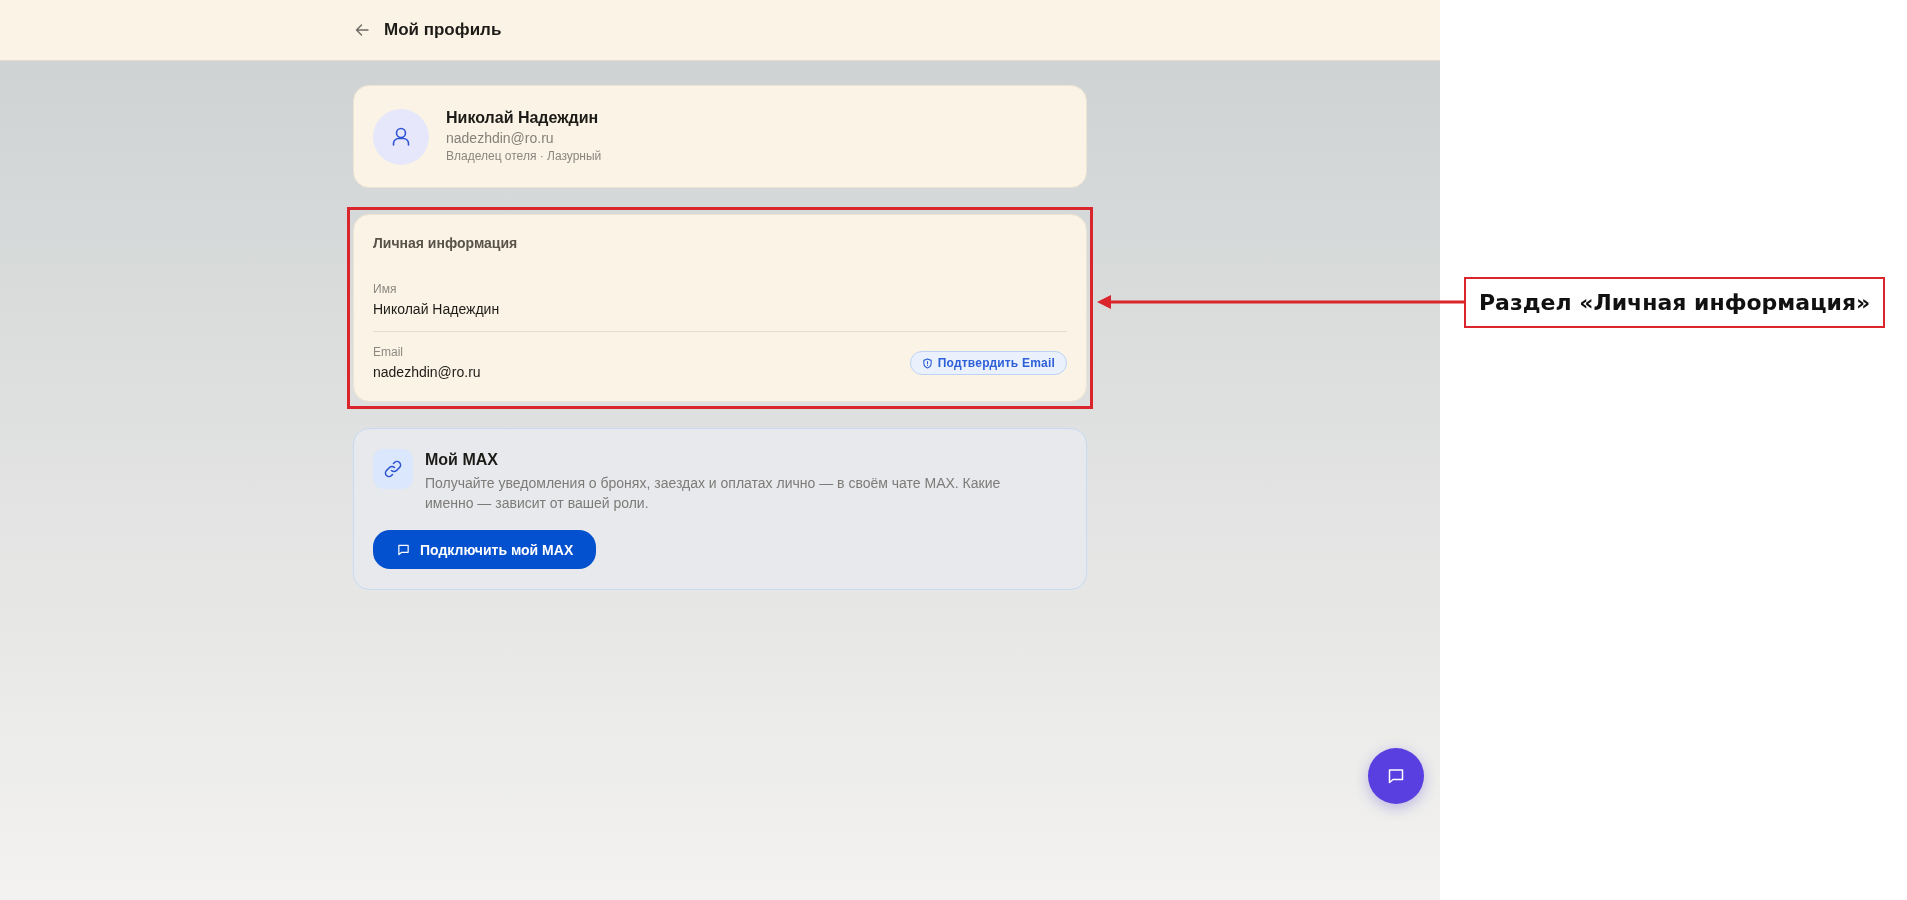 The image size is (1907, 900). Describe the element at coordinates (388, 352) in the screenshot. I see `field-label: Email` at that location.